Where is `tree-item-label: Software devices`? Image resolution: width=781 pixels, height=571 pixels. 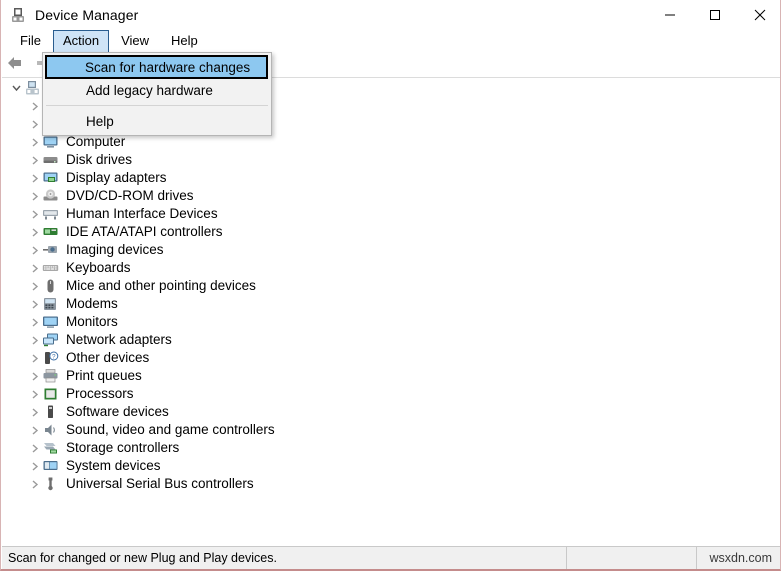
tree-item-label: Software devices is located at coordinates (117, 411).